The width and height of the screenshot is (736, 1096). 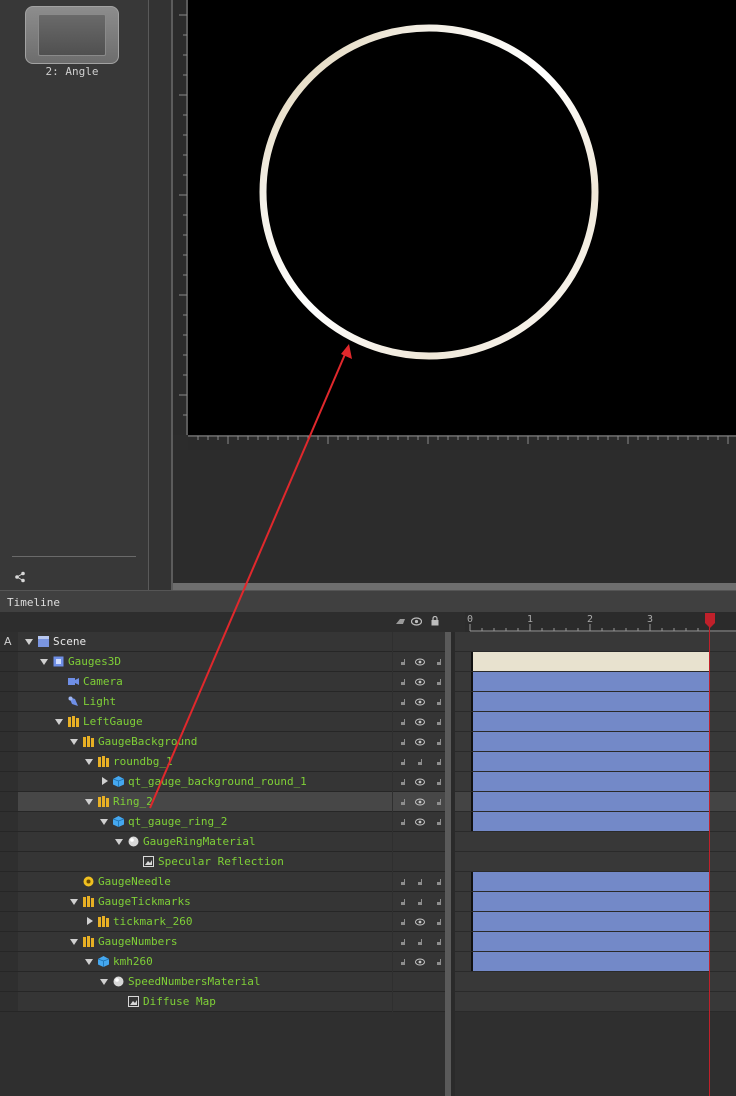 I want to click on timeline-row: Ring_2, so click(x=368, y=802).